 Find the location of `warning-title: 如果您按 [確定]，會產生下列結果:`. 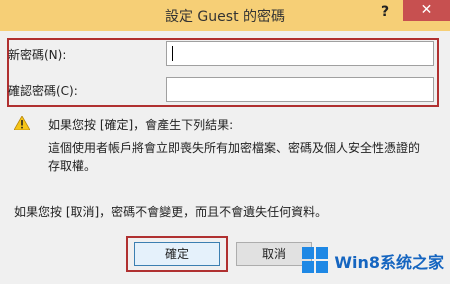

warning-title: 如果您按 [確定]，會產生下列結果: is located at coordinates (141, 125).